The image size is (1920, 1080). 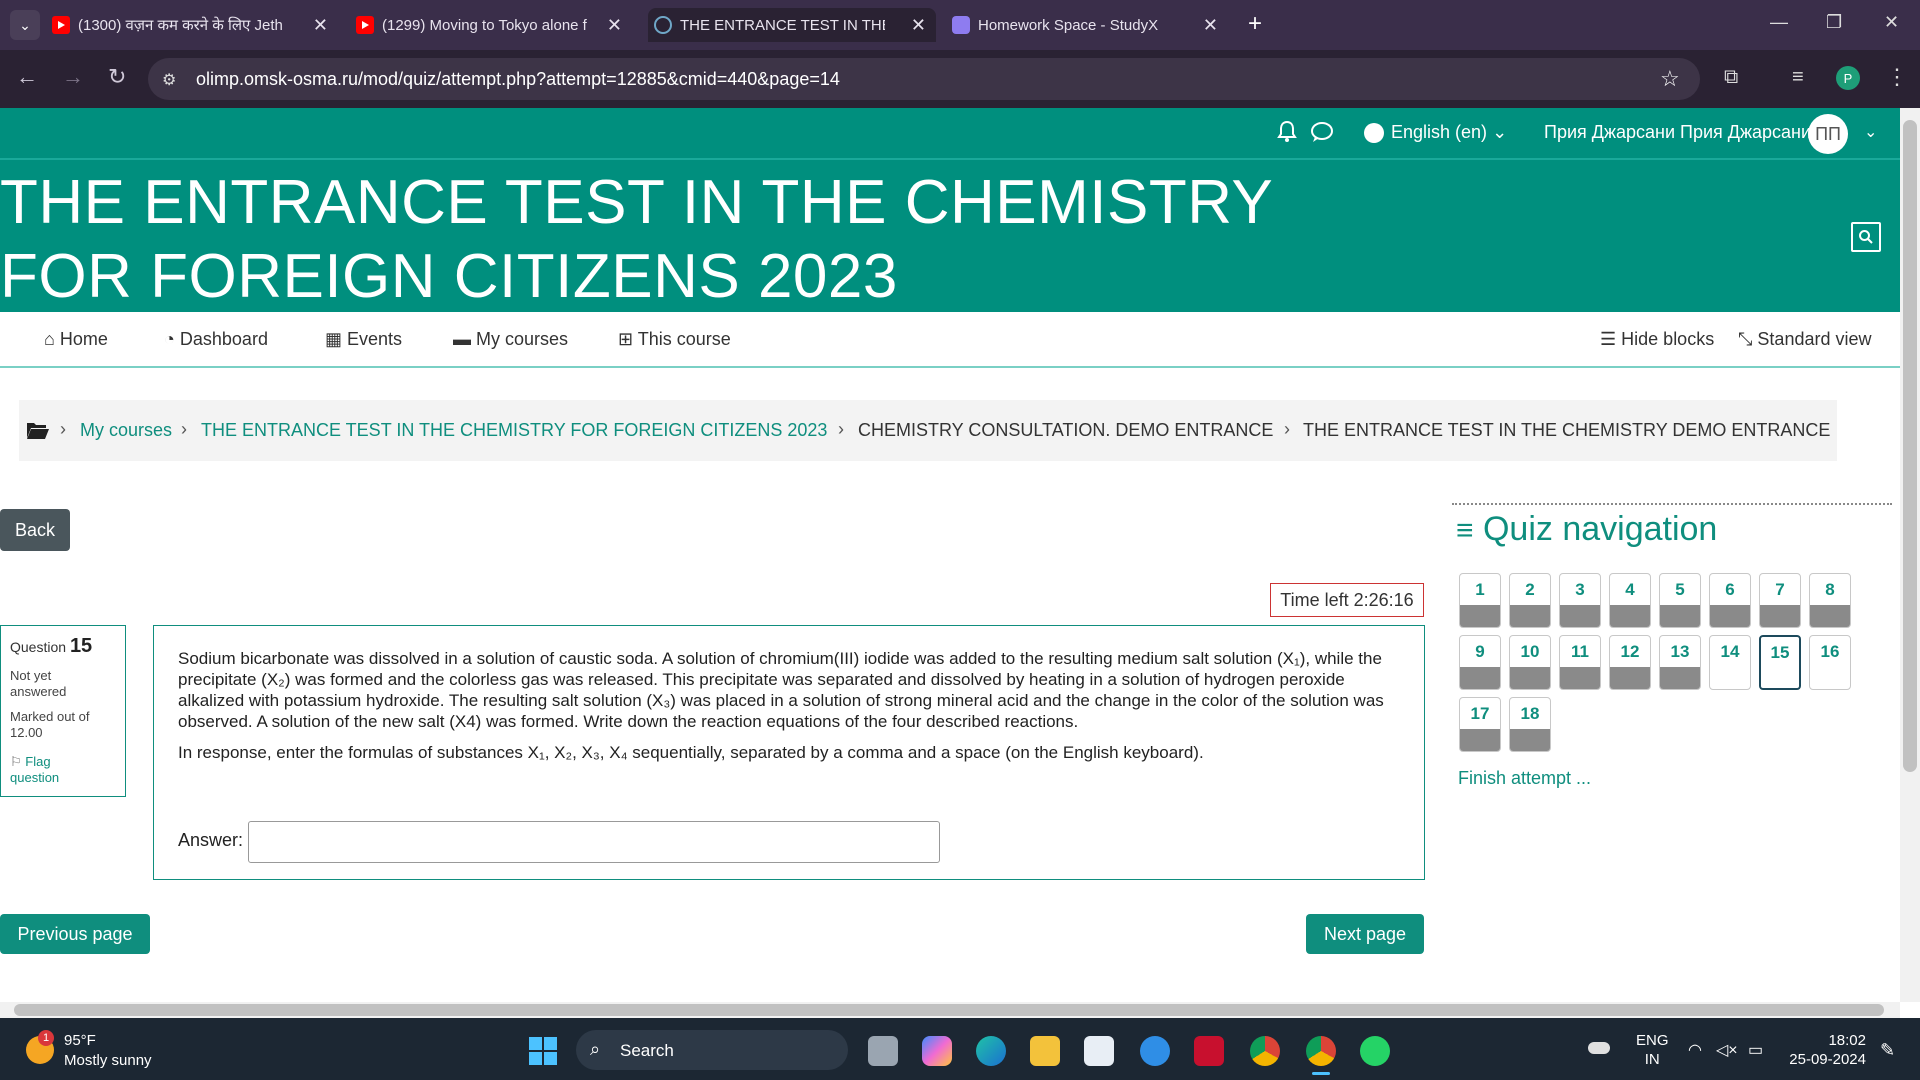 What do you see at coordinates (1730, 600) in the screenshot?
I see `quiz-nav-button: 6` at bounding box center [1730, 600].